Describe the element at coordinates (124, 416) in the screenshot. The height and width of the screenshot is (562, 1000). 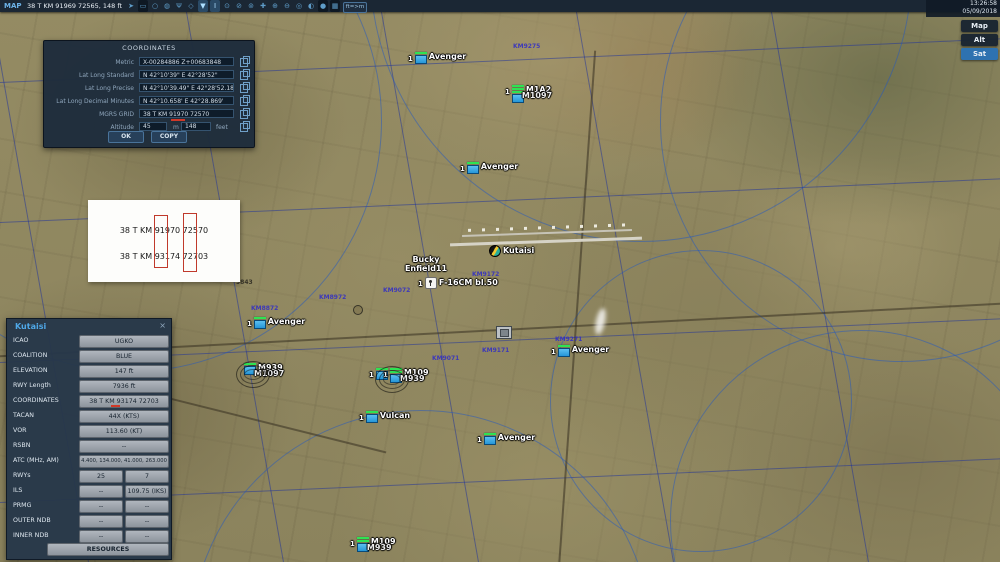
I see `airport-row-value: 44X (KTS)` at that location.